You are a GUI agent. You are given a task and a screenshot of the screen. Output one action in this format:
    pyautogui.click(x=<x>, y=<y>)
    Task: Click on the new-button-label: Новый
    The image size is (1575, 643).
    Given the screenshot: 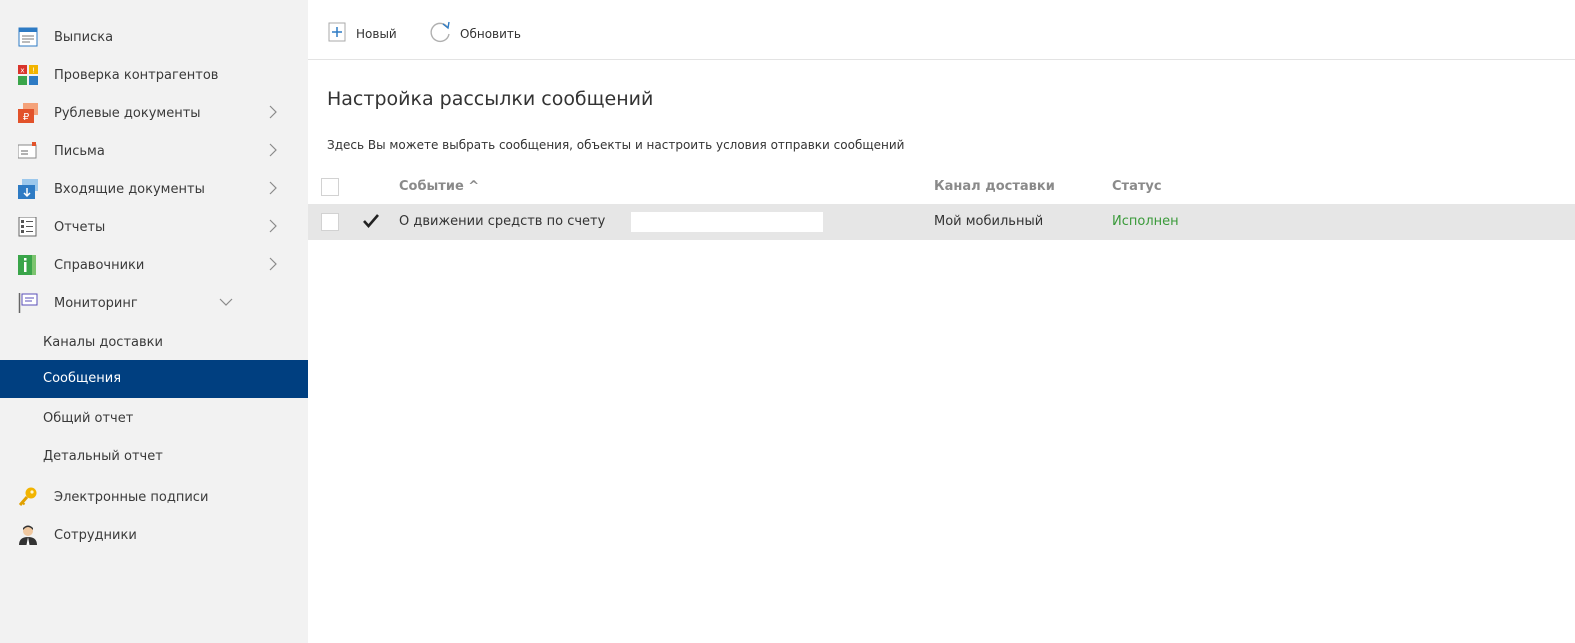 What is the action you would take?
    pyautogui.click(x=376, y=34)
    